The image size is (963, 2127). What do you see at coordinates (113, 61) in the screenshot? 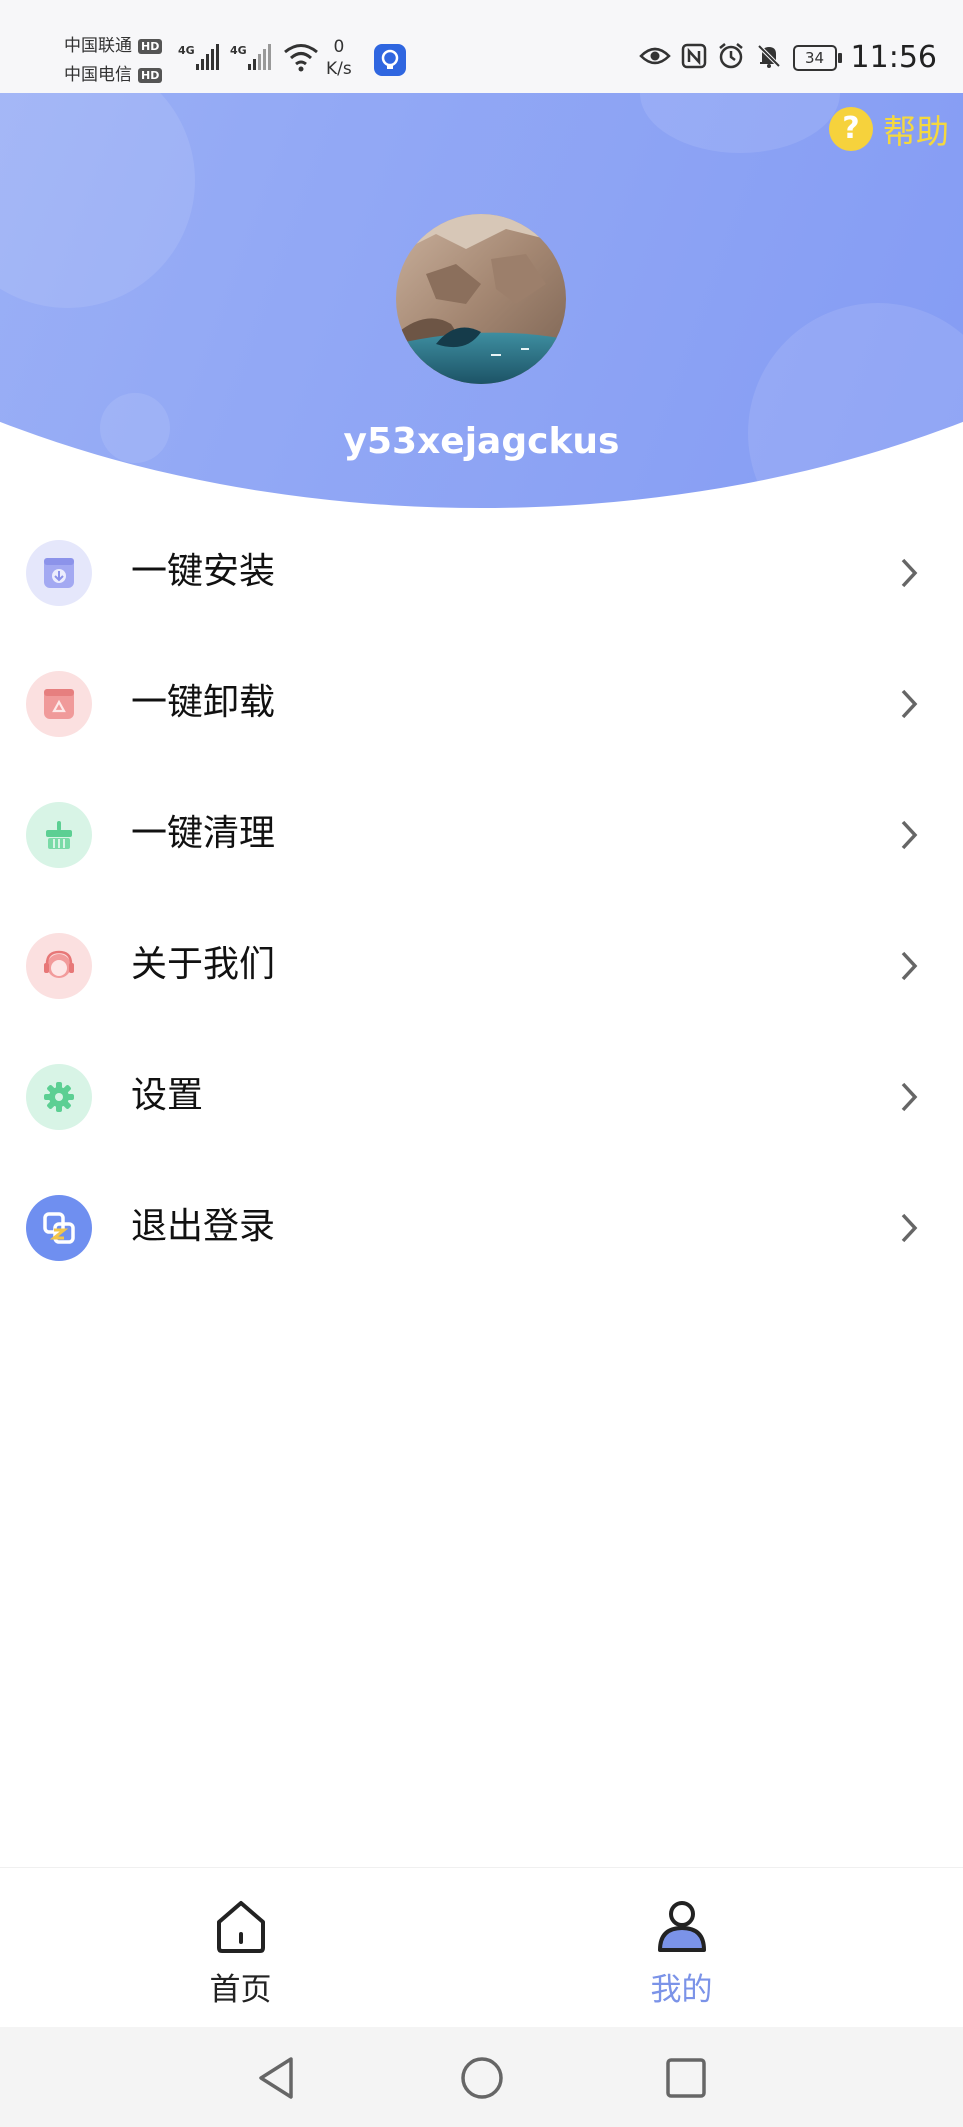
I see `carrier-info: 中国联通 HD 中国电信 HD` at bounding box center [113, 61].